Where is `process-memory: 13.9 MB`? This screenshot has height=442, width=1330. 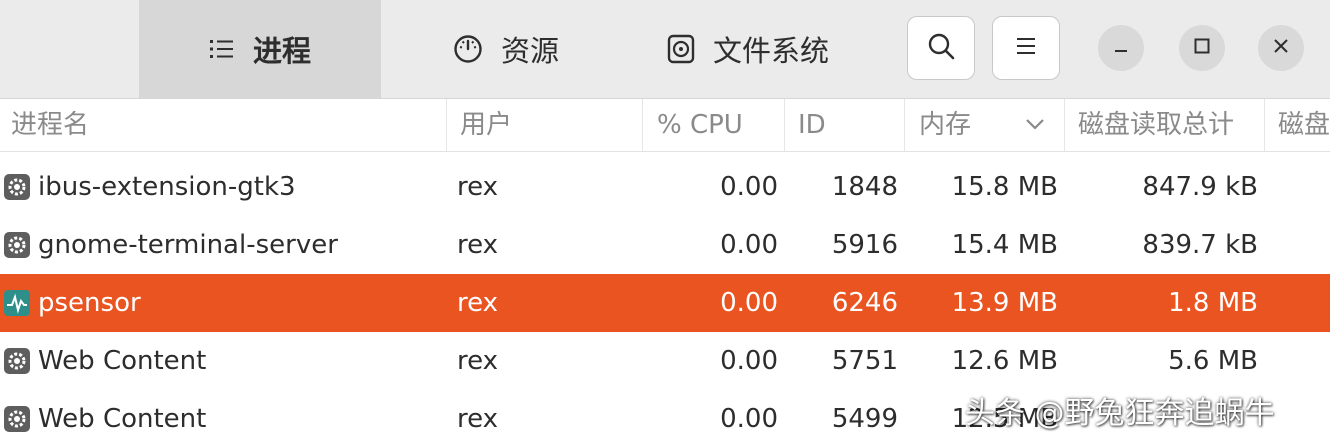
process-memory: 13.9 MB is located at coordinates (1004, 303).